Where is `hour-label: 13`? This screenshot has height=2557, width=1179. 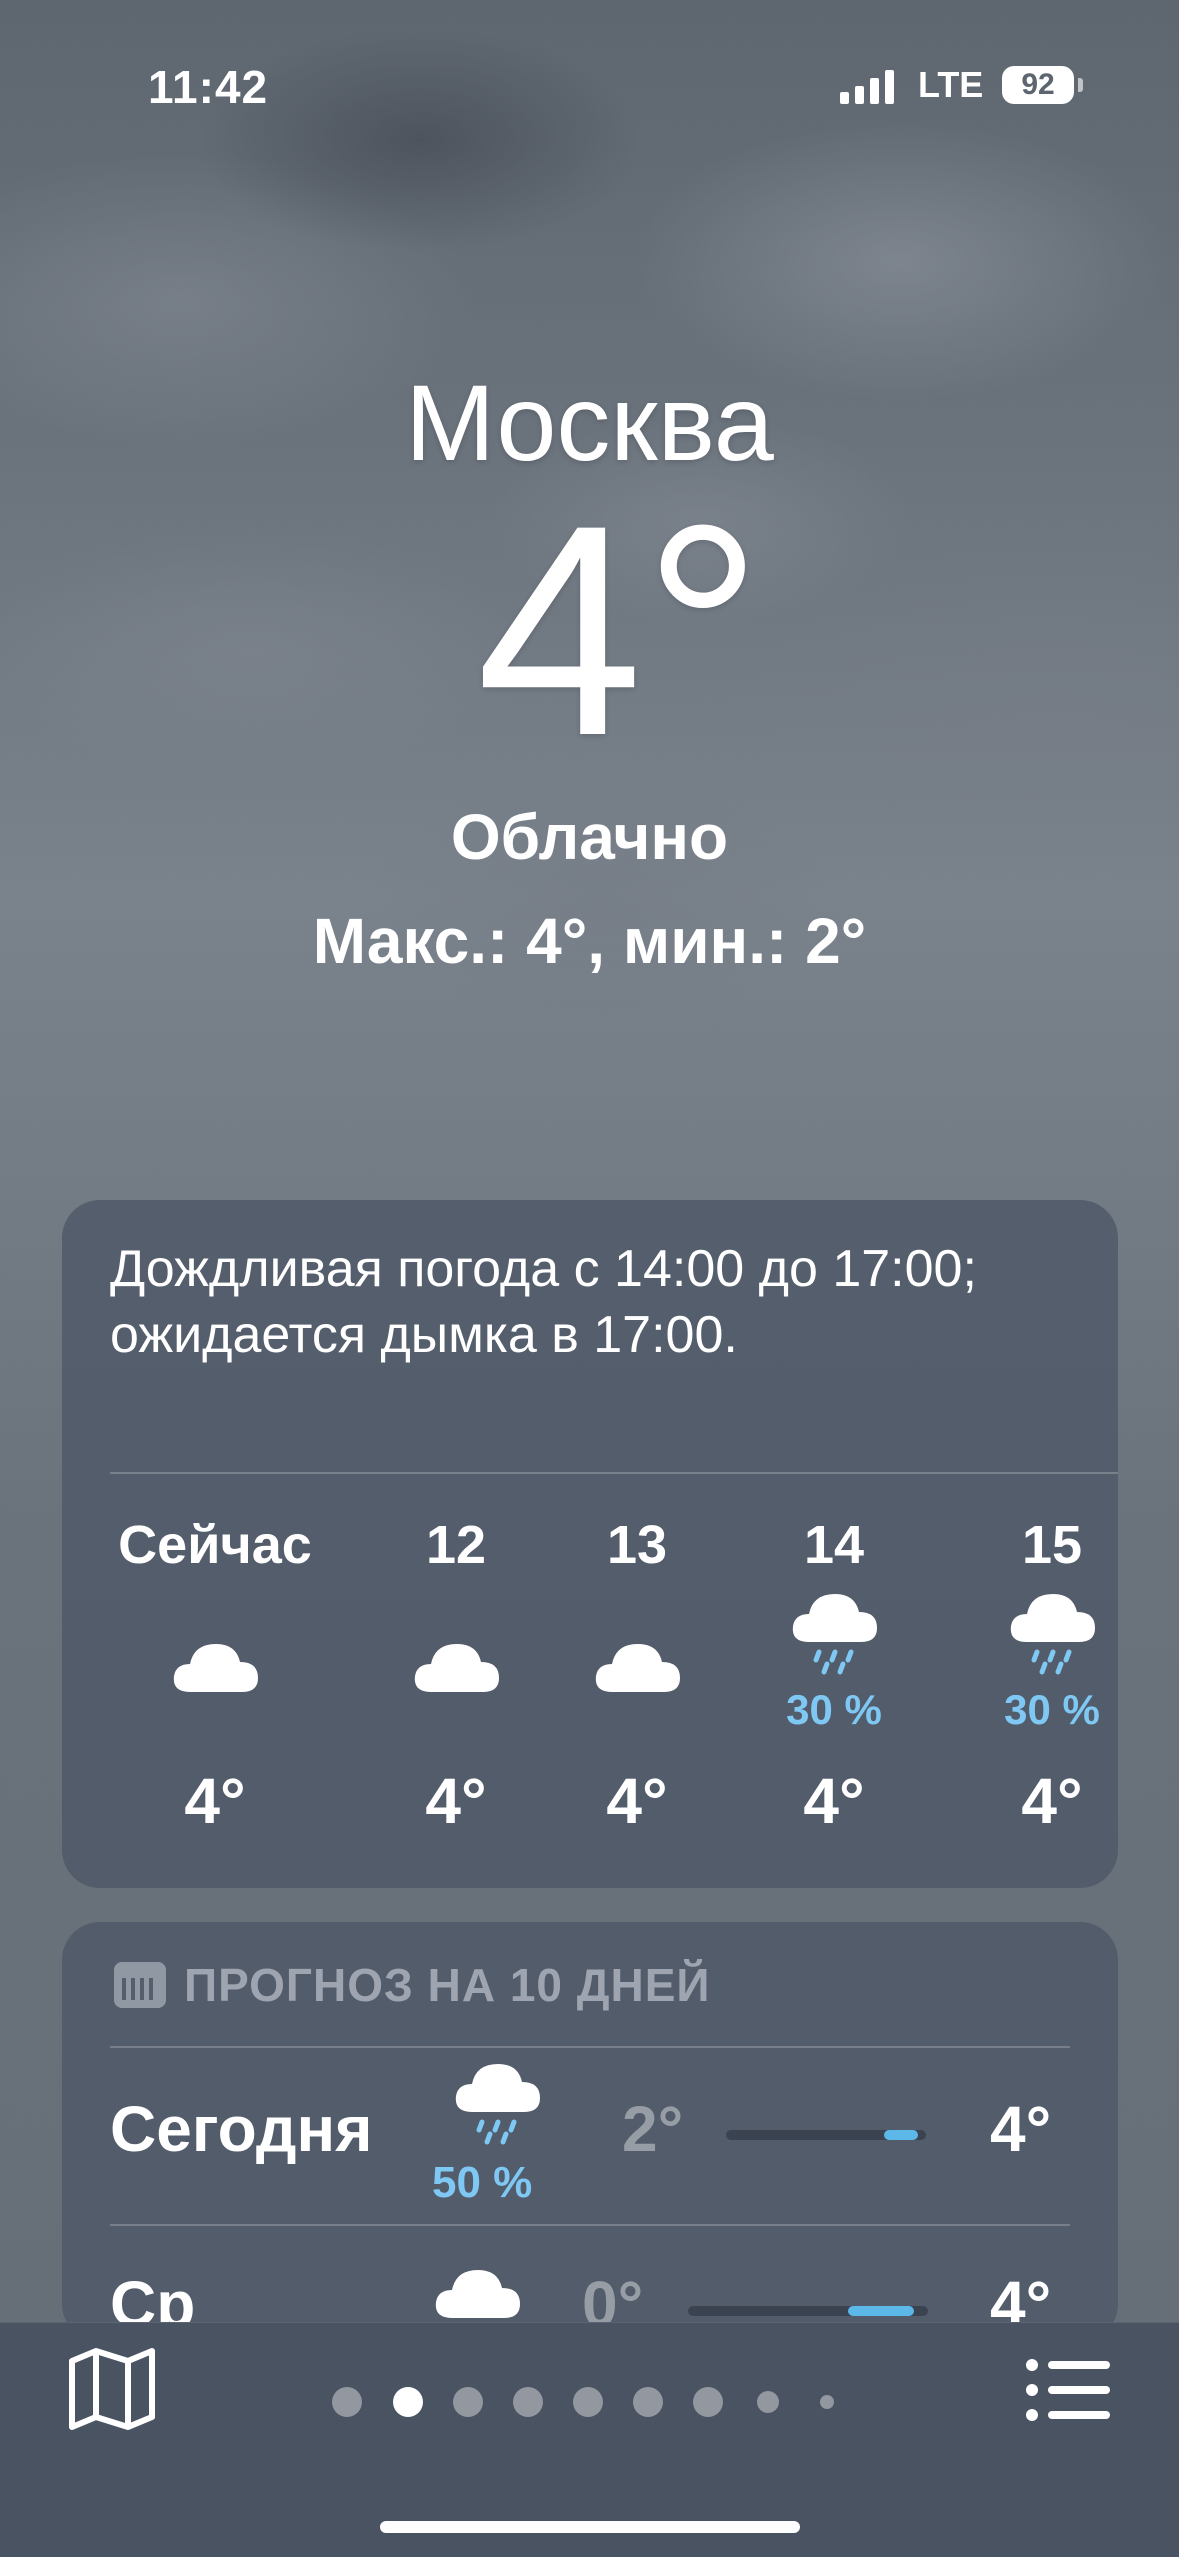
hour-label: 13 is located at coordinates (637, 1545).